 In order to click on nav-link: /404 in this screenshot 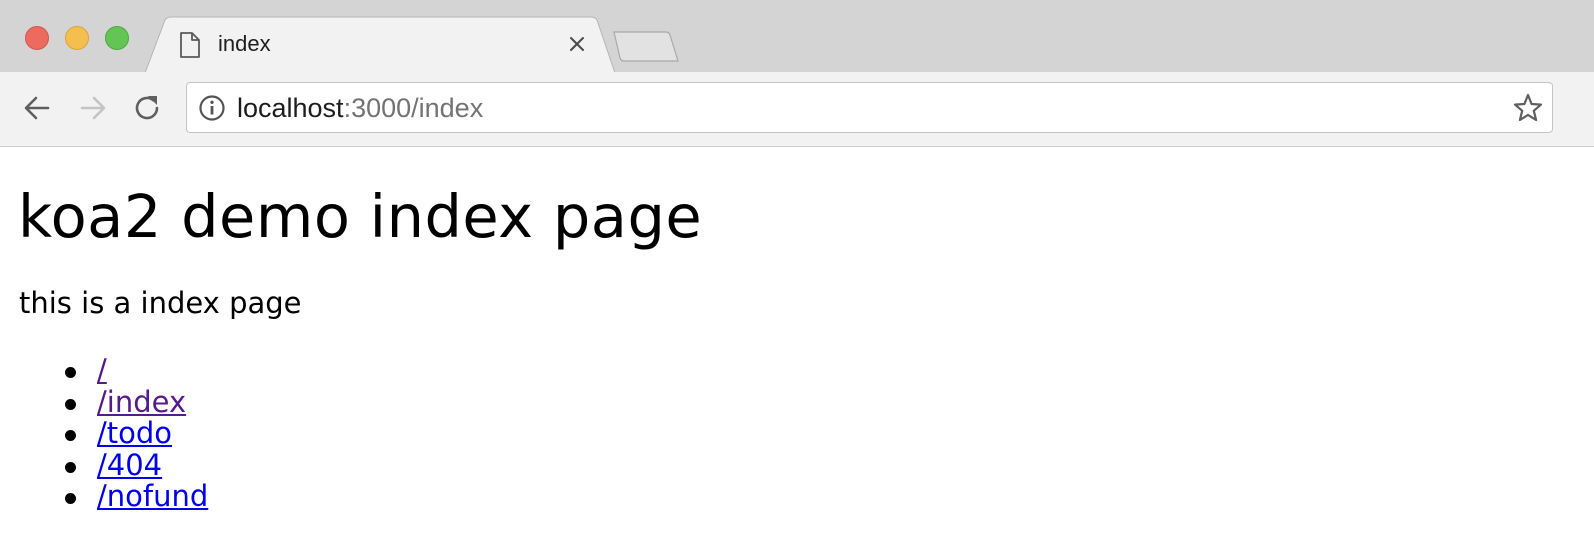, I will do `click(129, 465)`.